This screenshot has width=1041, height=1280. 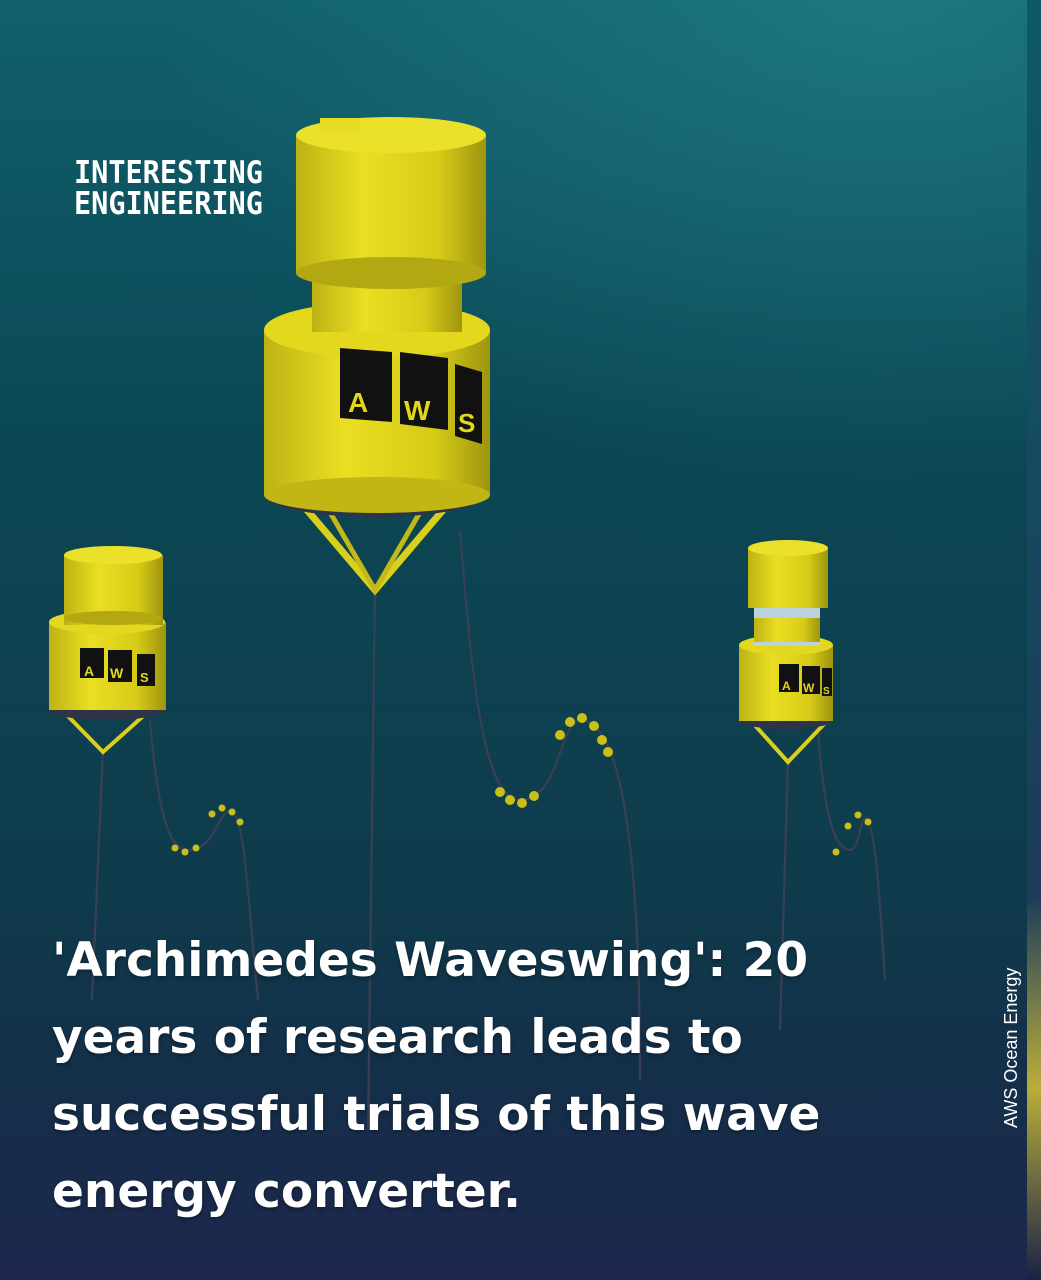 I want to click on headline-line-3: successful trials of this wave, so click(x=452, y=1114).